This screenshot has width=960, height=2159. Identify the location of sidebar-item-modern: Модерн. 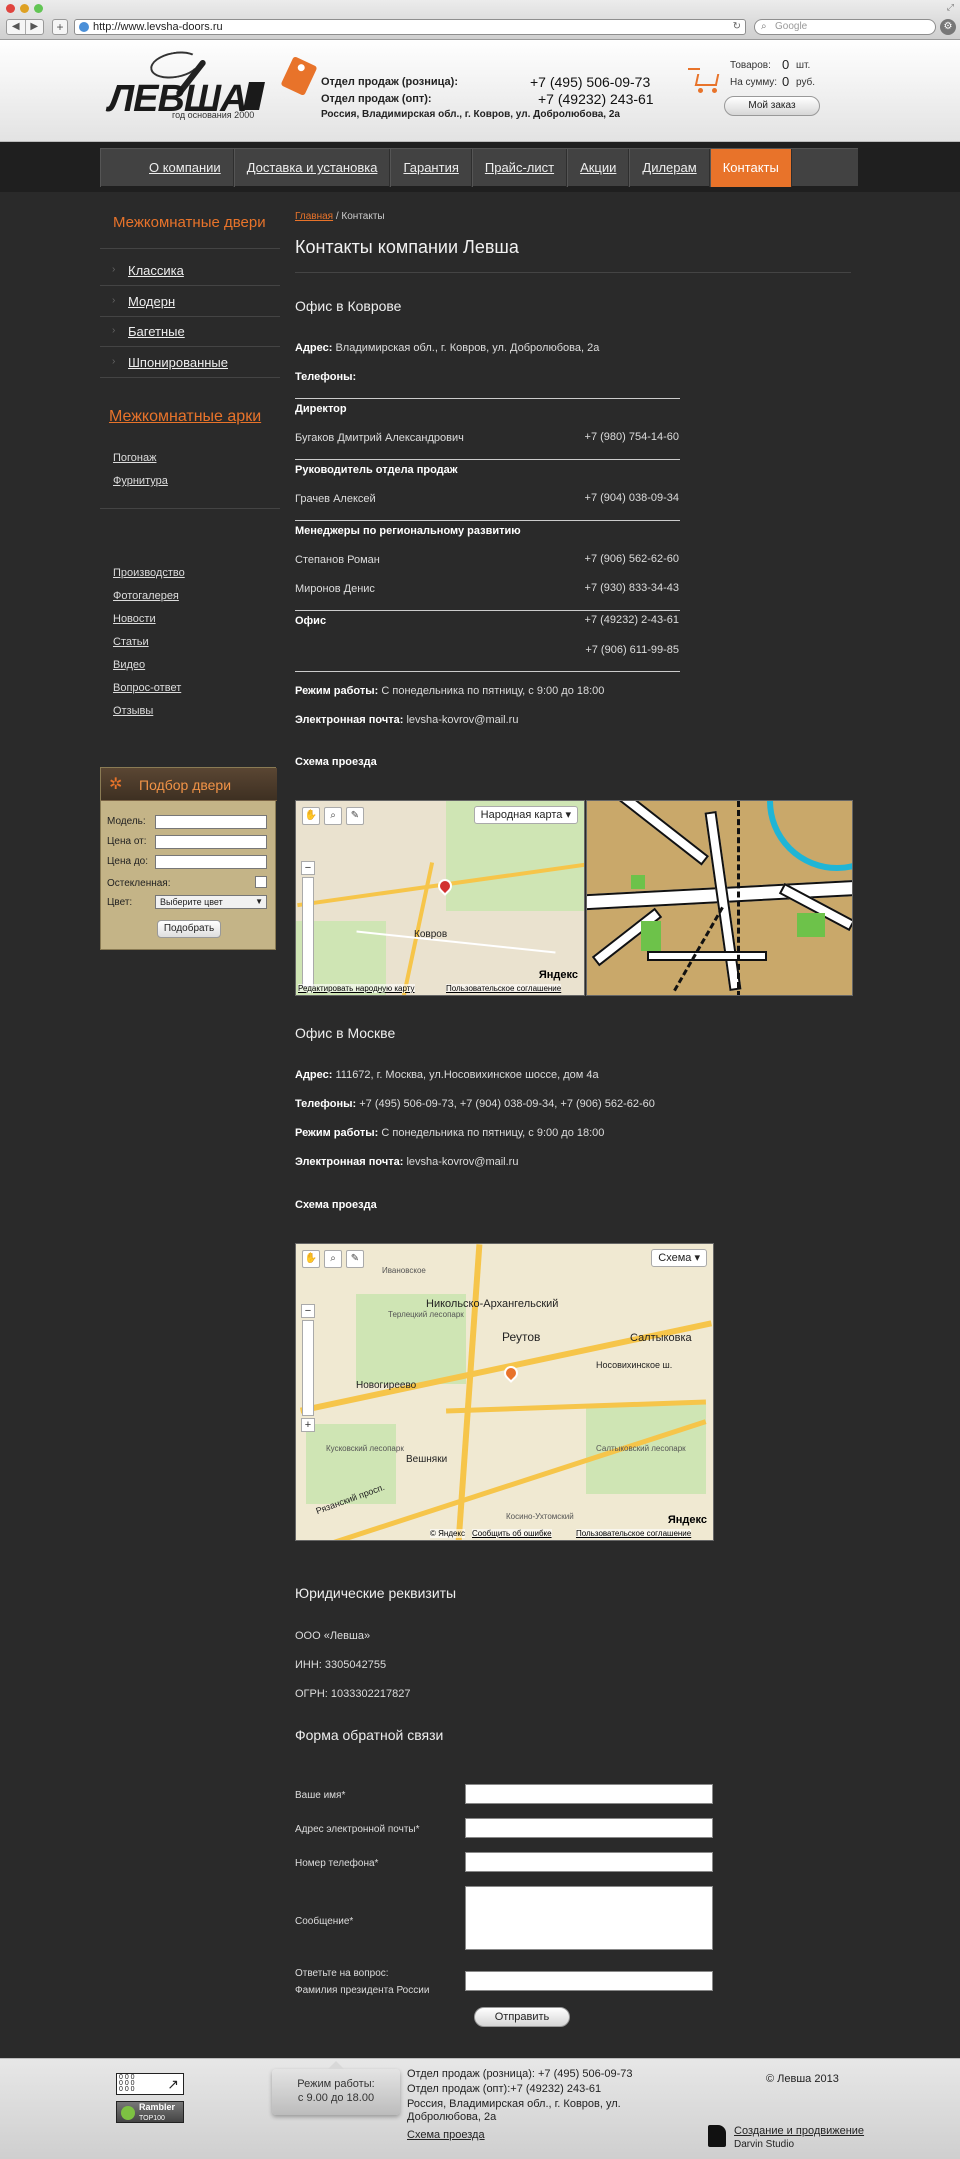
(151, 301).